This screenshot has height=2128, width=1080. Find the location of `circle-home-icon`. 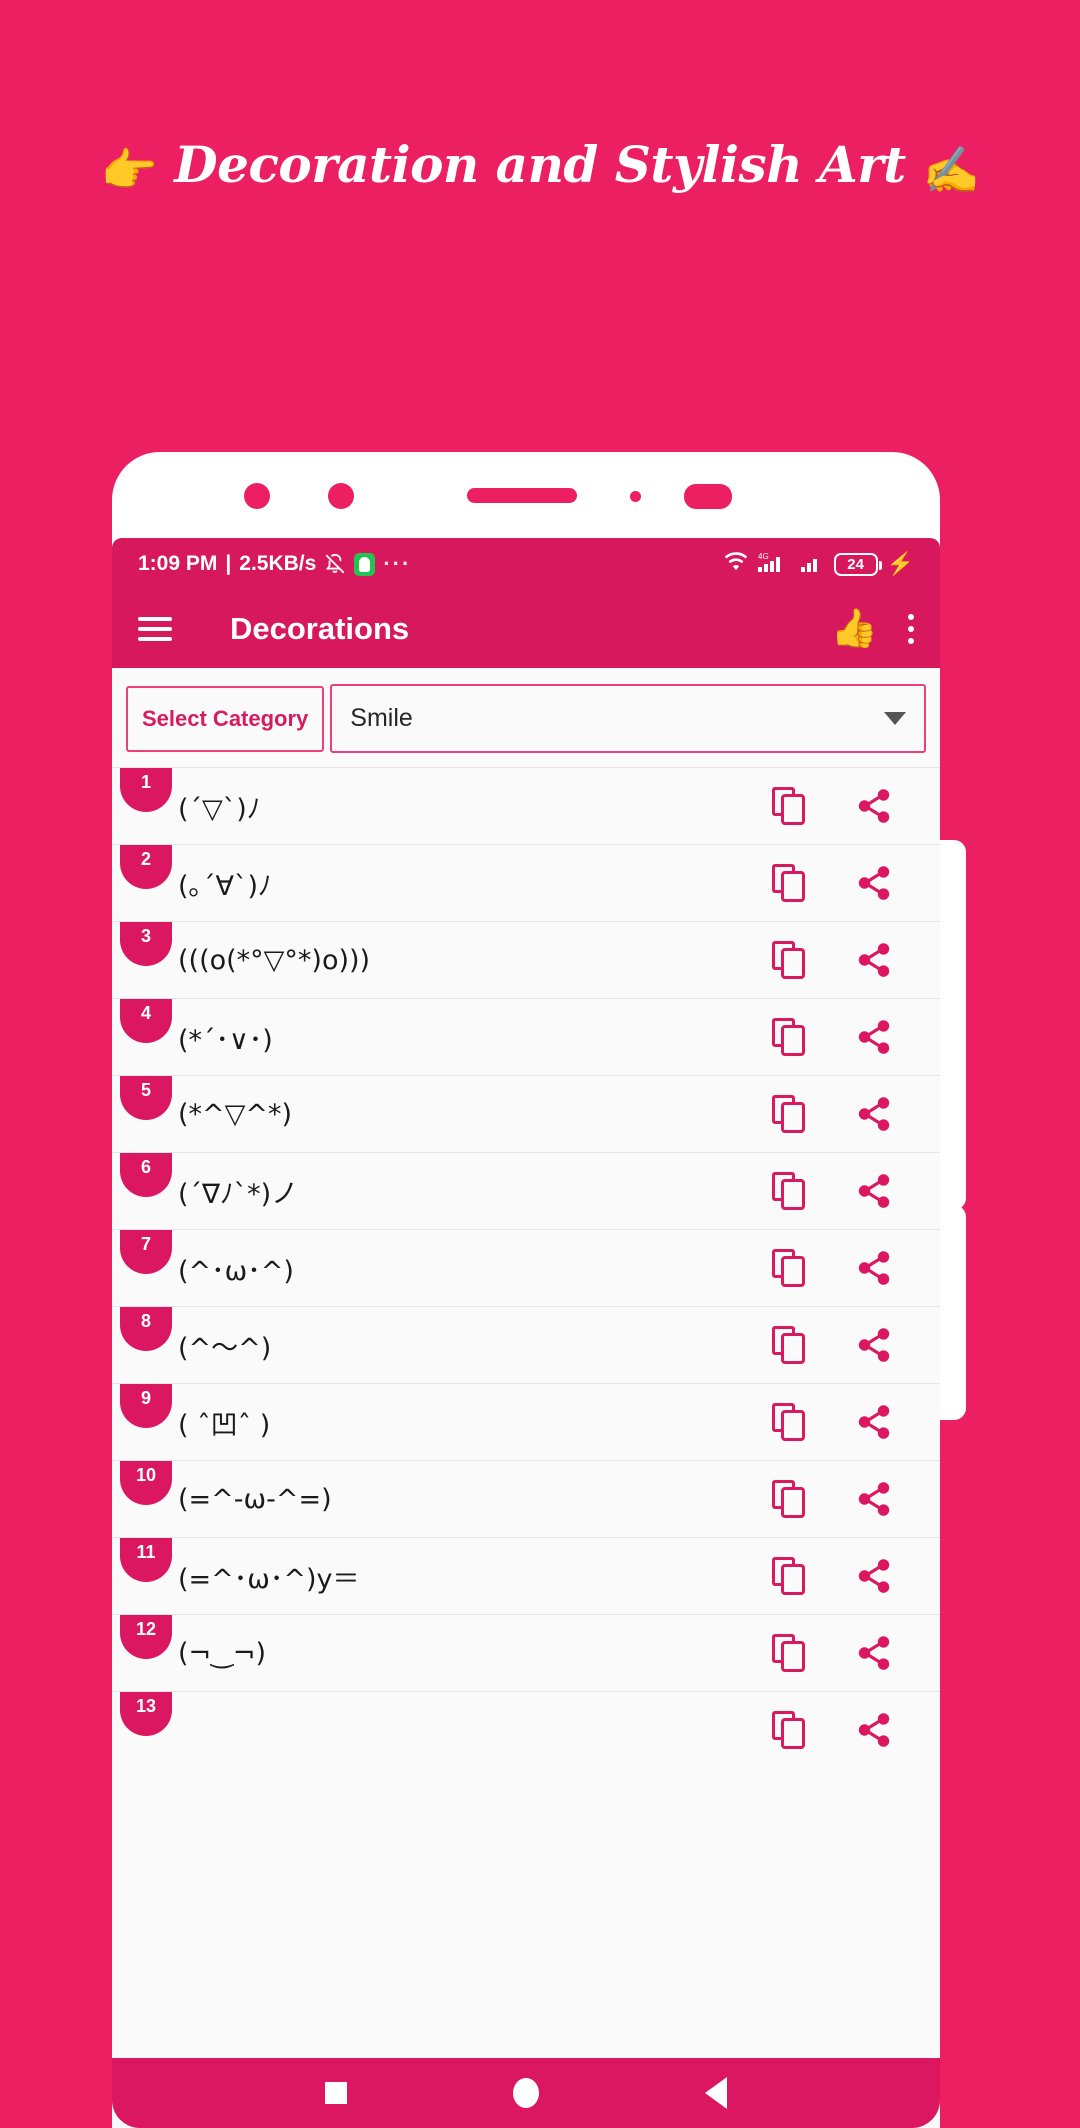

circle-home-icon is located at coordinates (526, 2093).